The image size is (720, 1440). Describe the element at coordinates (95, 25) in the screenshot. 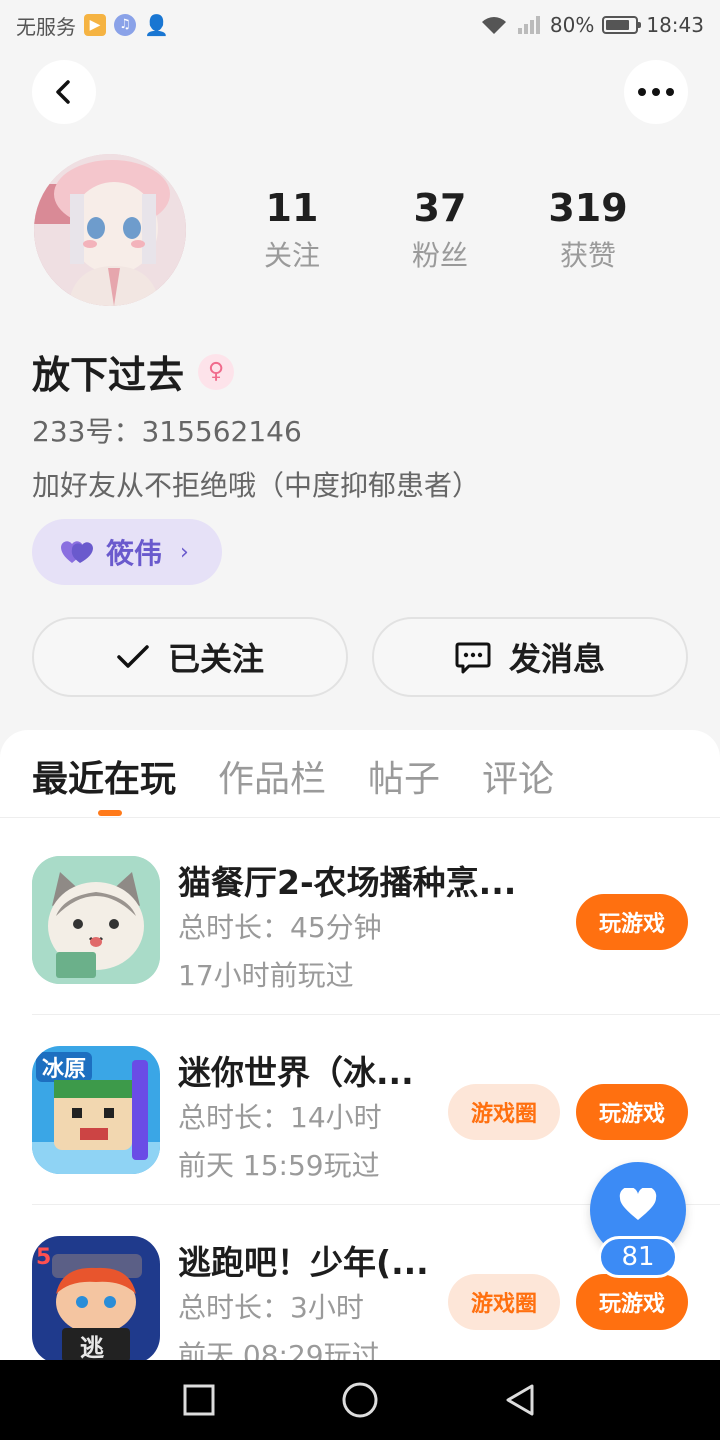

I see `video-app-icon: ▶` at that location.